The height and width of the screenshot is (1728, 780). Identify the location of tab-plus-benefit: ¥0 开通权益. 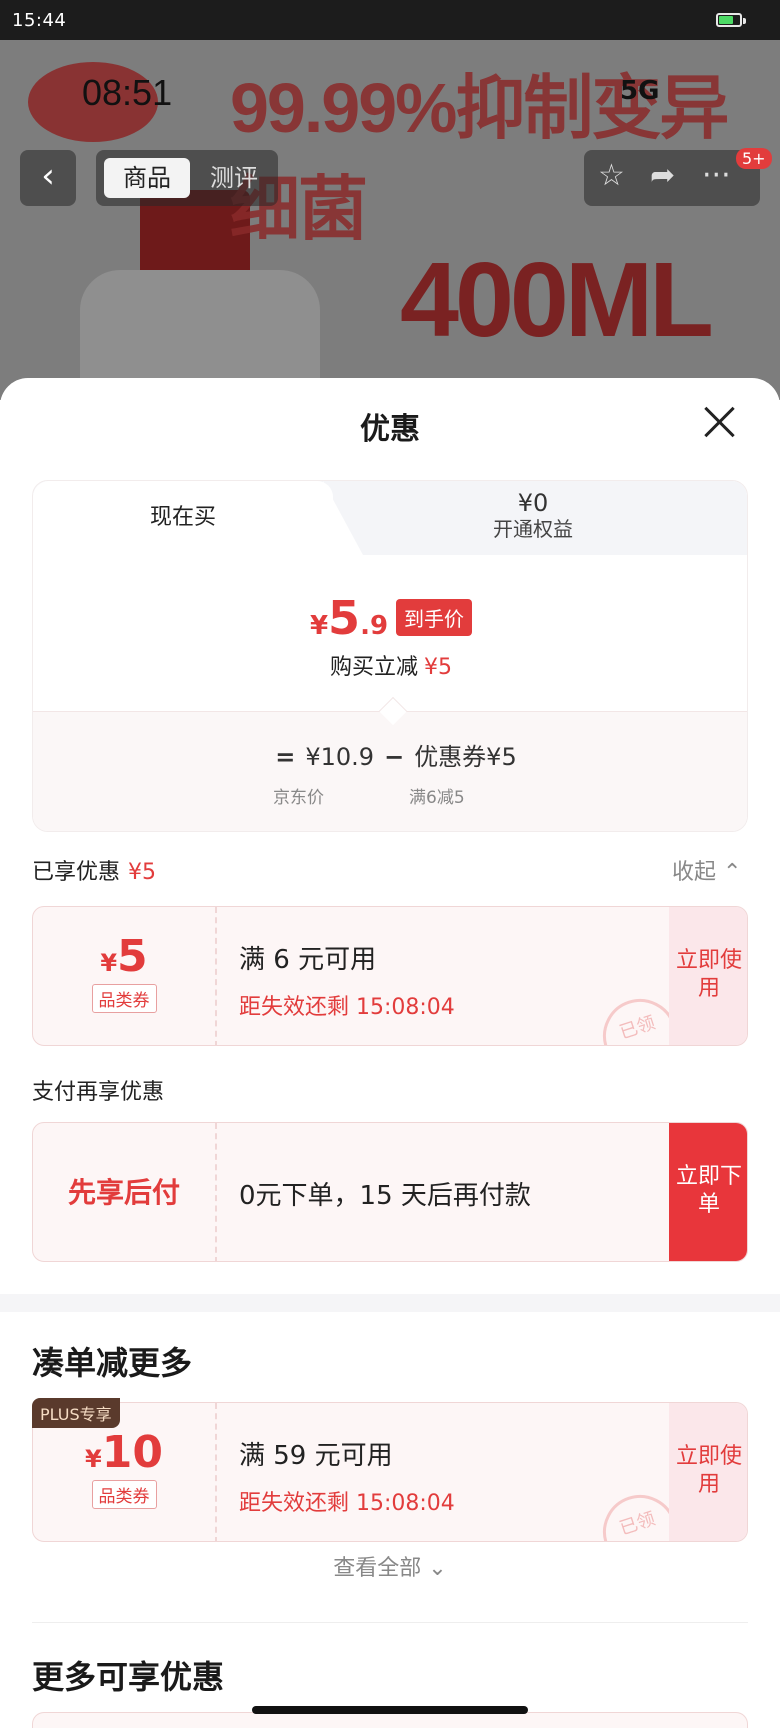
(533, 515).